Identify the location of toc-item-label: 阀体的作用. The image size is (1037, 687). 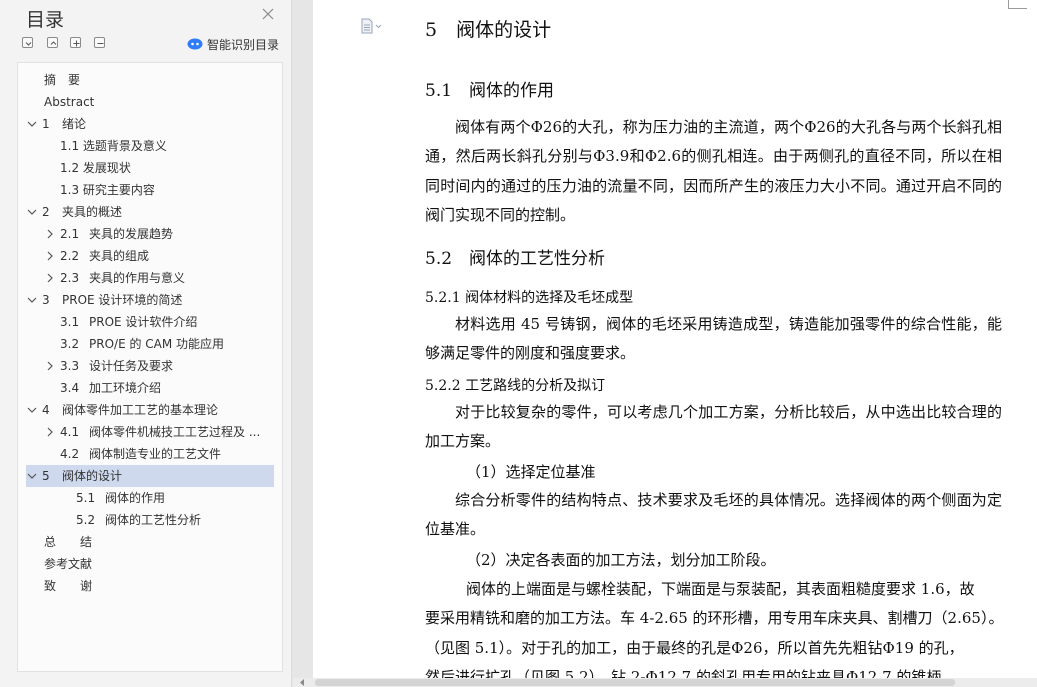
(135, 498).